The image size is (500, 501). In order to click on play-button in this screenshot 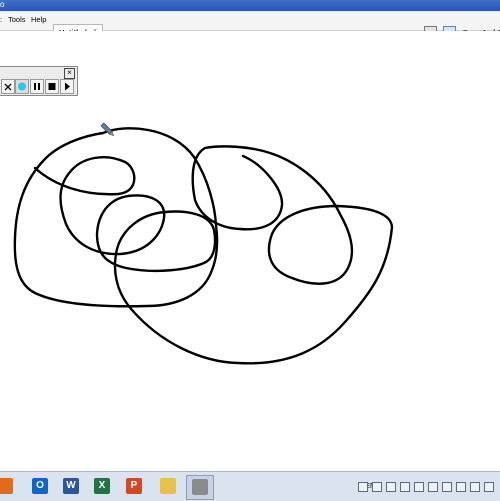, I will do `click(67, 86)`.